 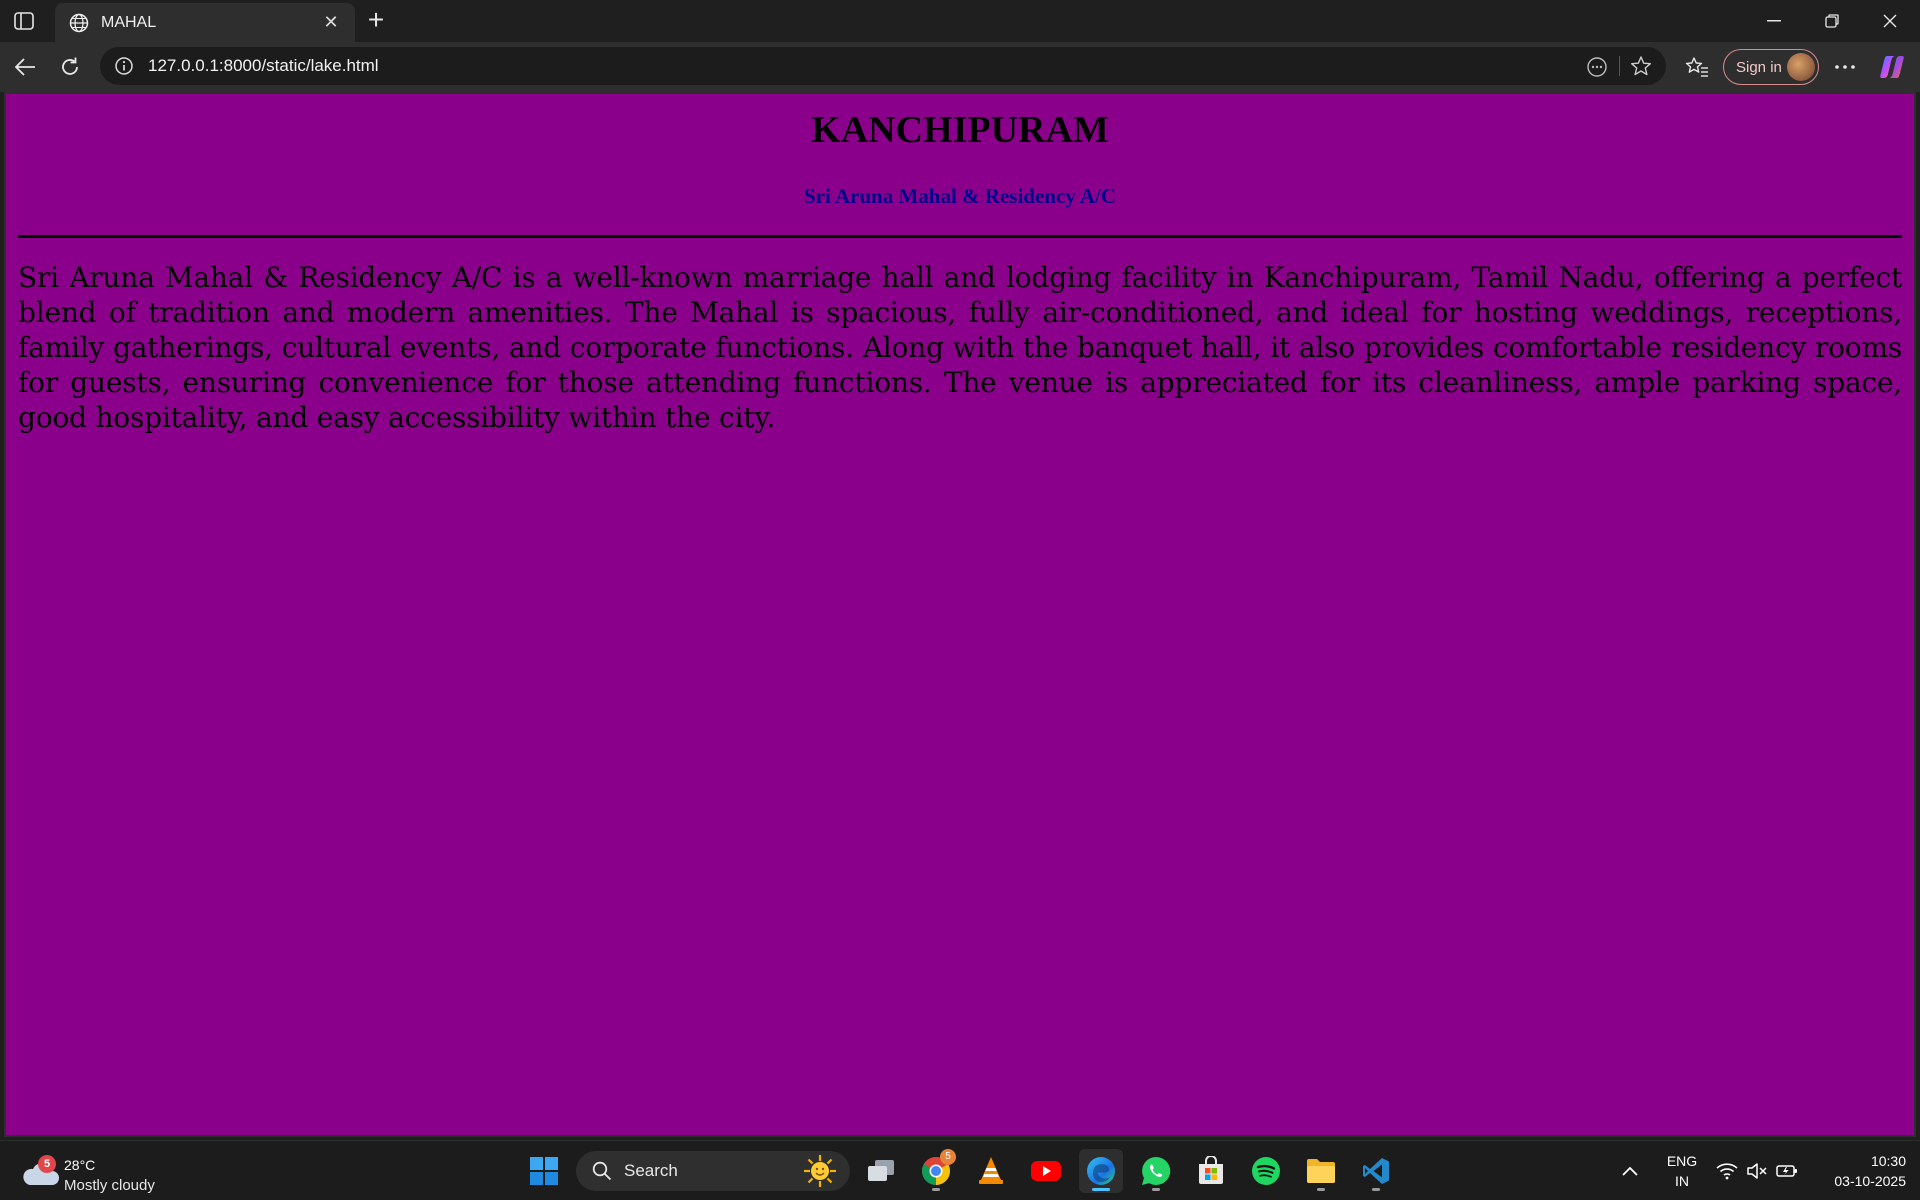 What do you see at coordinates (331, 22) in the screenshot?
I see `close-tab-icon: ✕` at bounding box center [331, 22].